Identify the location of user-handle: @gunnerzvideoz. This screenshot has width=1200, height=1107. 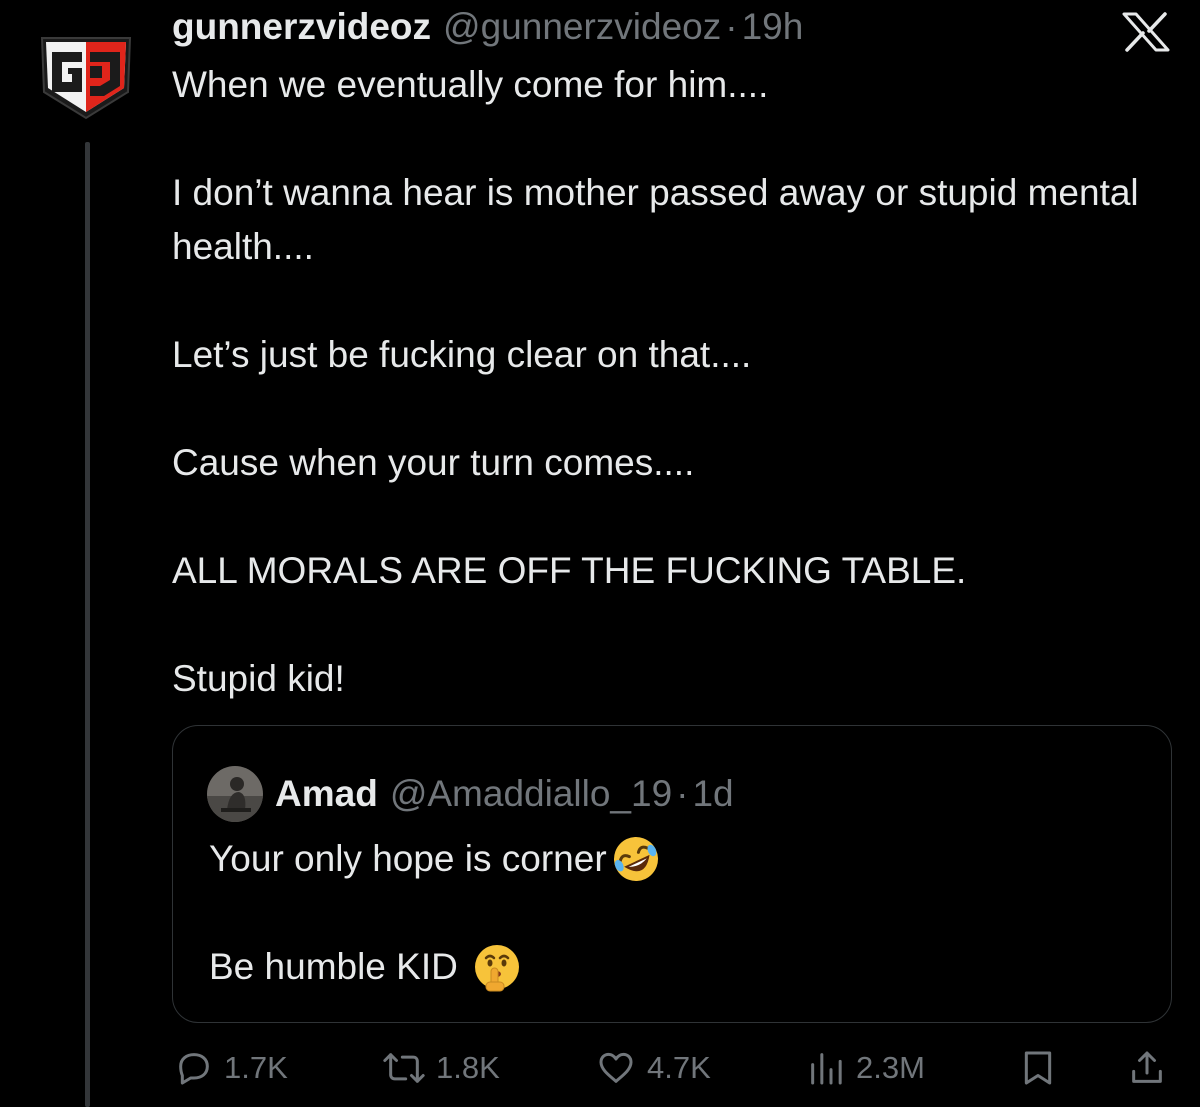
(582, 27).